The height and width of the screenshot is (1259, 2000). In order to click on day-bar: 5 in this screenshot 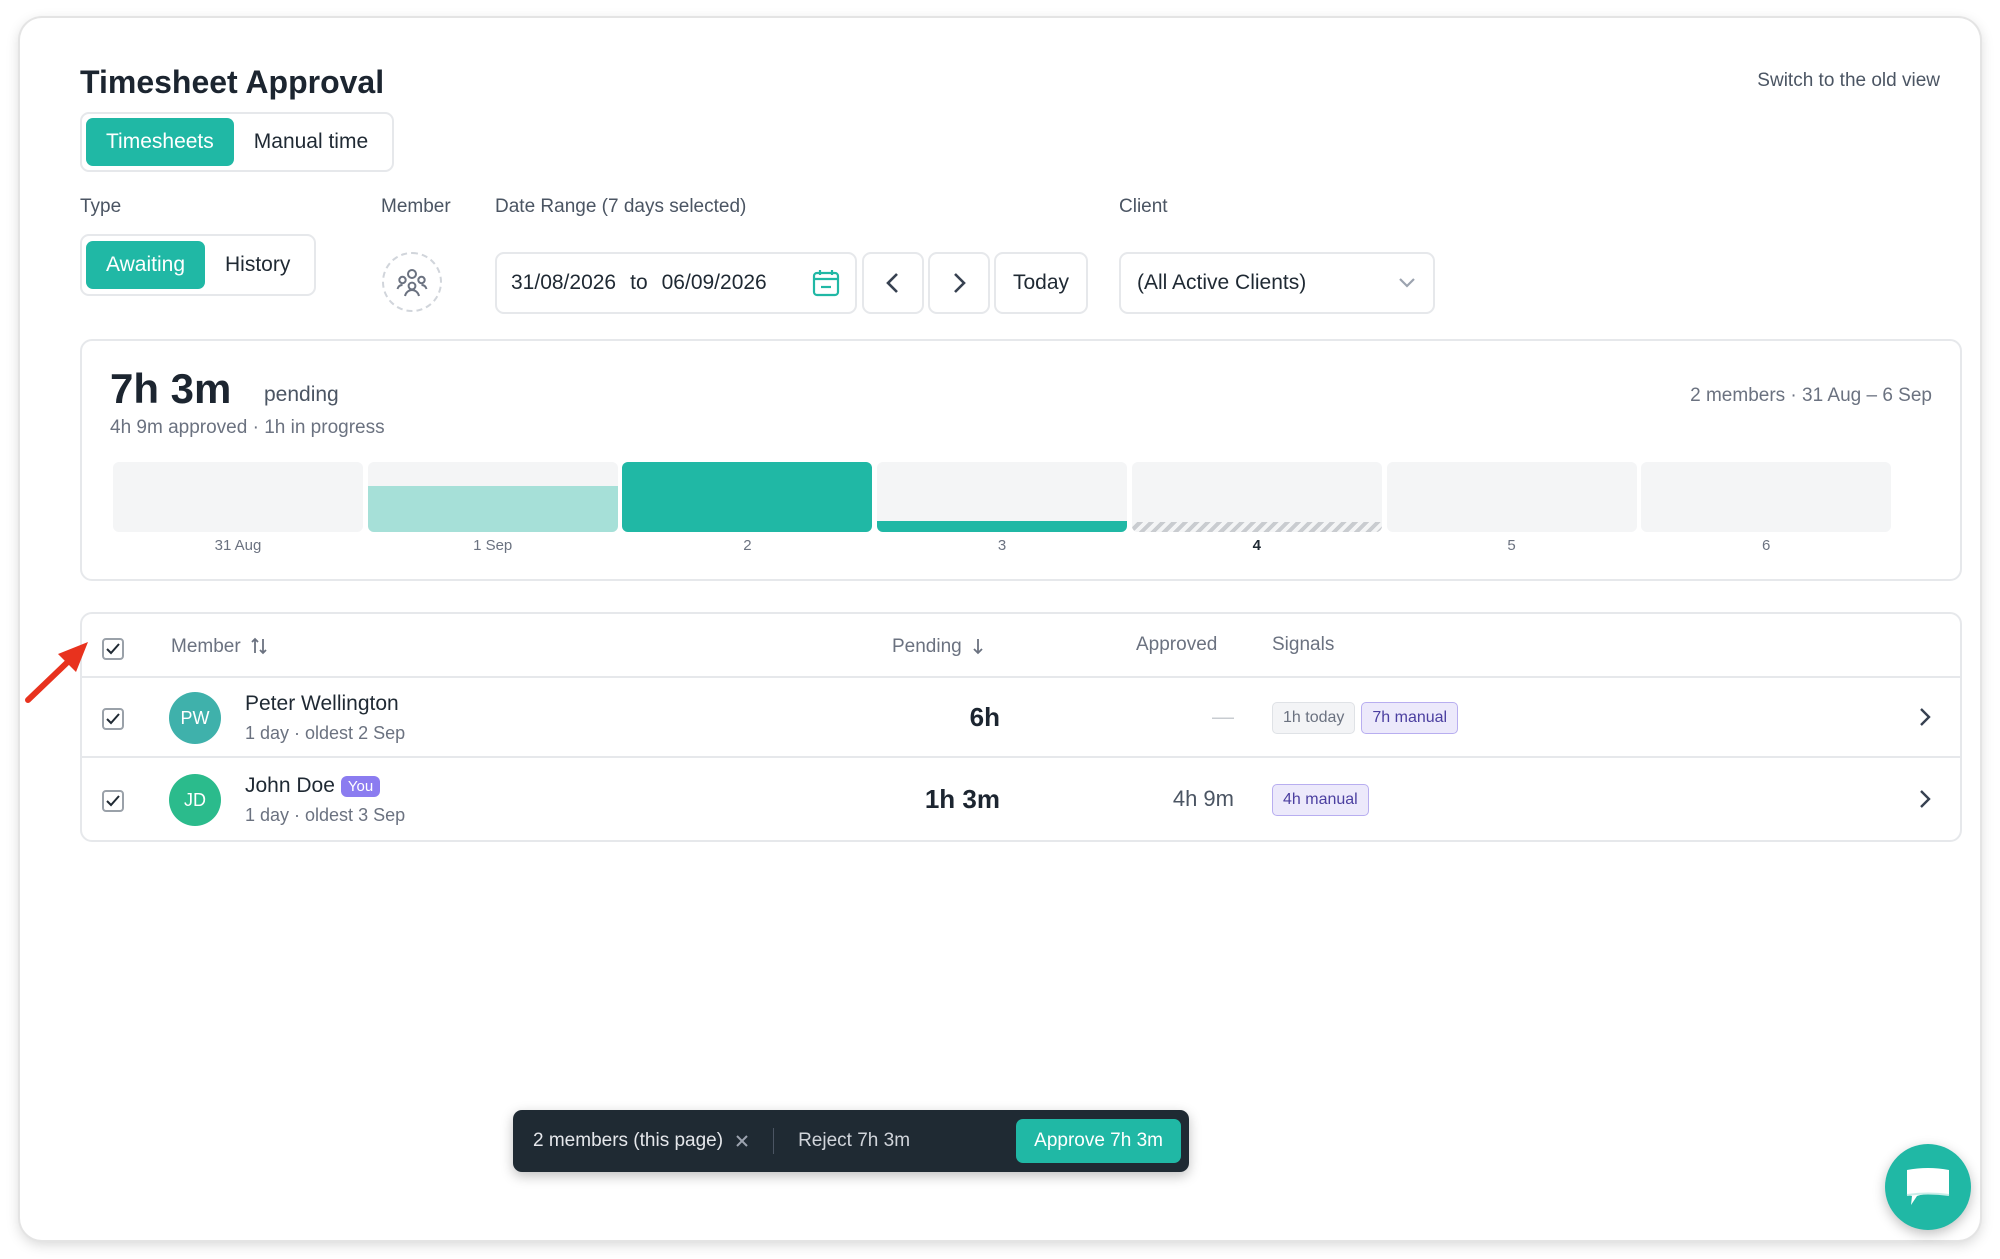, I will do `click(1511, 508)`.